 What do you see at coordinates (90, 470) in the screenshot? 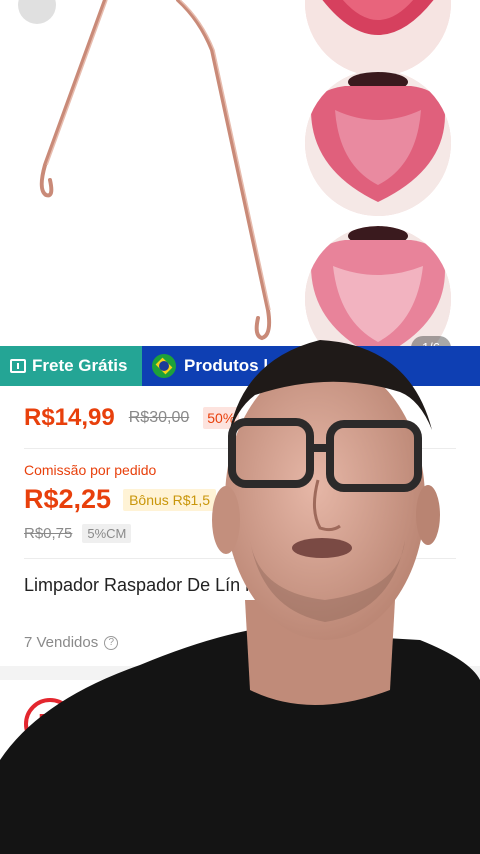
I see `commission-label: Comissão por pedido` at bounding box center [90, 470].